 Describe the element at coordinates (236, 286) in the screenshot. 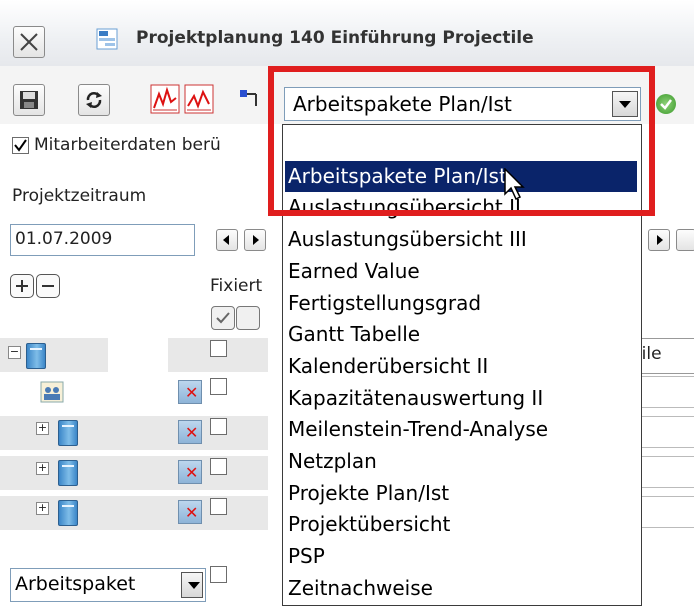

I see `fixed-column-header: Fixiert` at that location.